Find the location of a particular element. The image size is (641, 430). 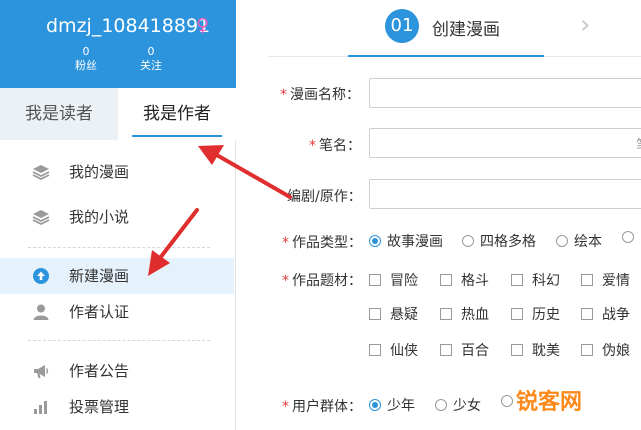

theme-checkbox-label: 百合 is located at coordinates (475, 351).